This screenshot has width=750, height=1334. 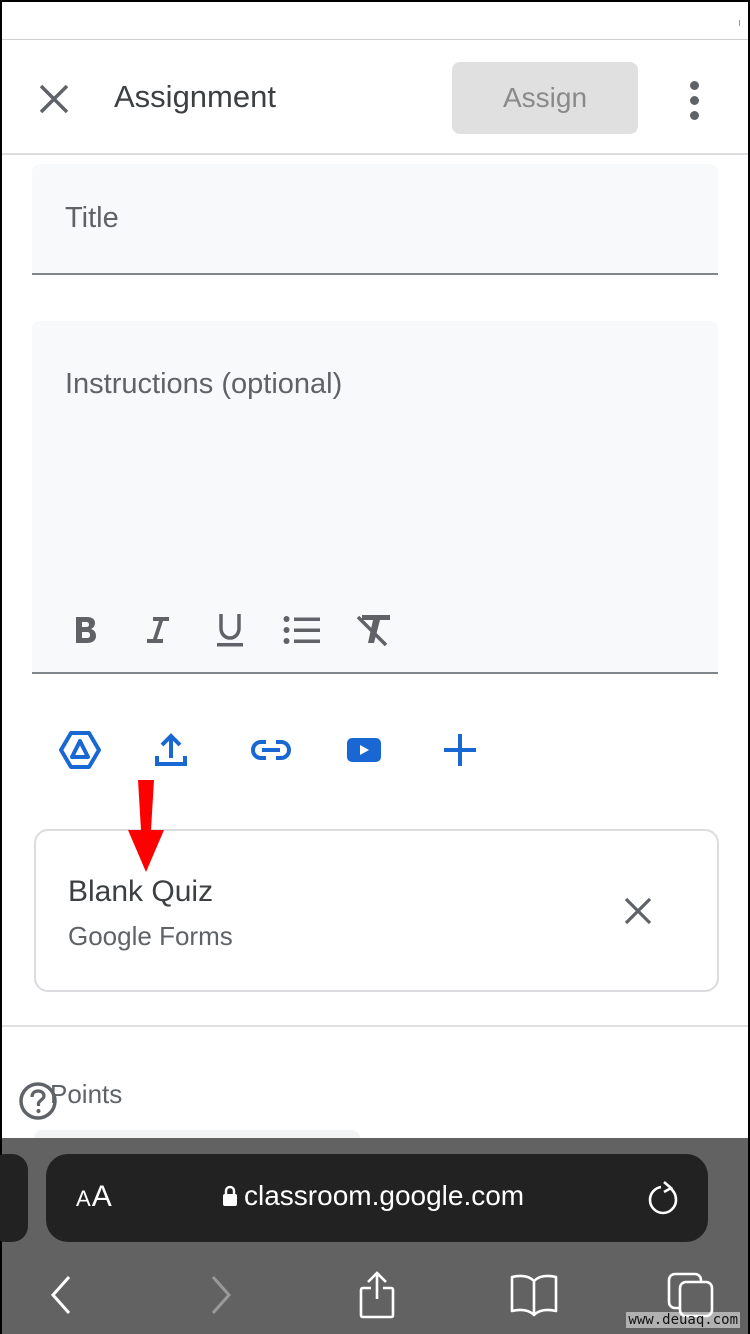 I want to click on bold-icon, so click(x=86, y=630).